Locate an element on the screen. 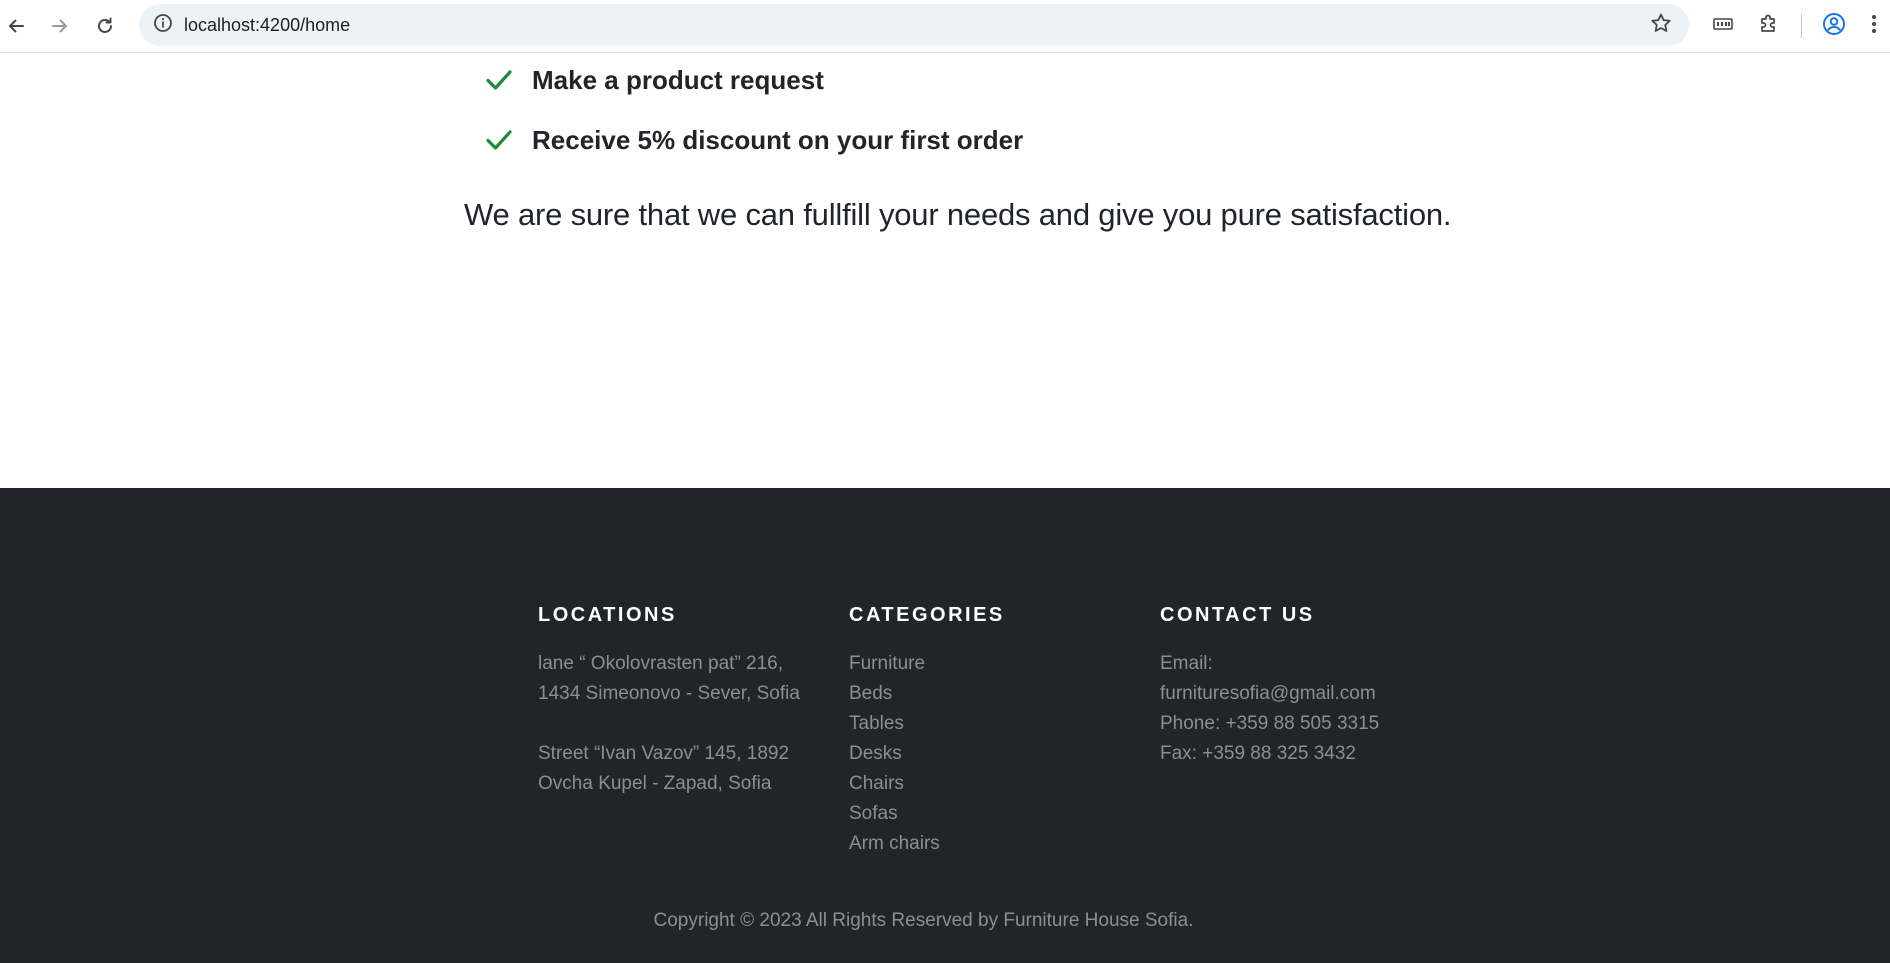 This screenshot has height=963, width=1890. address-line: Ovcha Kupel - Zapad, Sofia is located at coordinates (655, 783).